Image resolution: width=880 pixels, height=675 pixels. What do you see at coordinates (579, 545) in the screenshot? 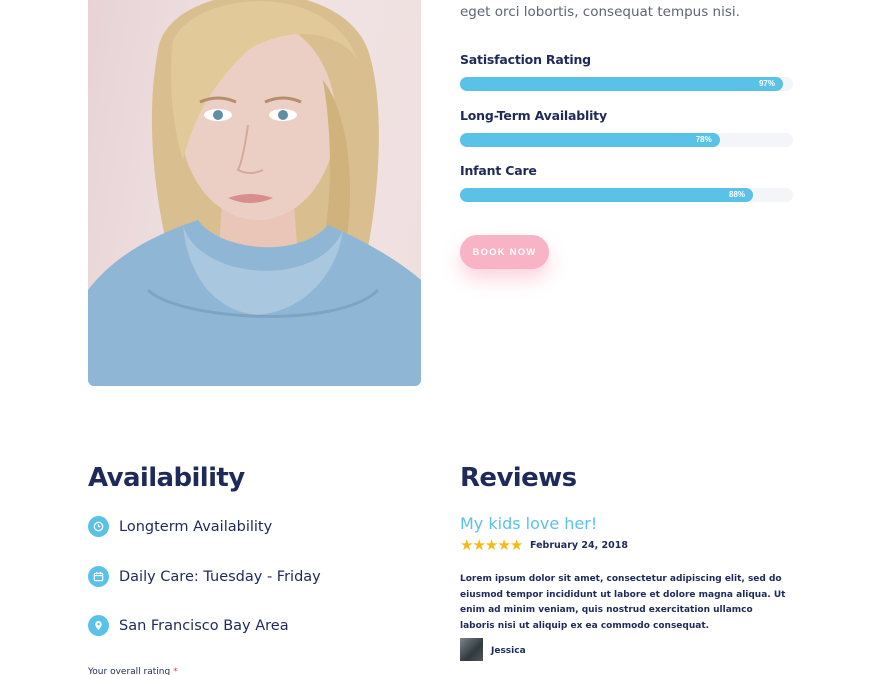
I see `review-date: February 24, 2018` at bounding box center [579, 545].